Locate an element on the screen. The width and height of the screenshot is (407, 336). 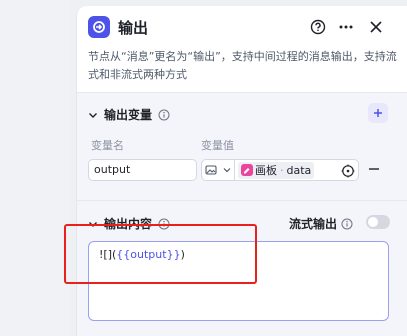
output-variables-header: 输出变量 is located at coordinates (129, 114).